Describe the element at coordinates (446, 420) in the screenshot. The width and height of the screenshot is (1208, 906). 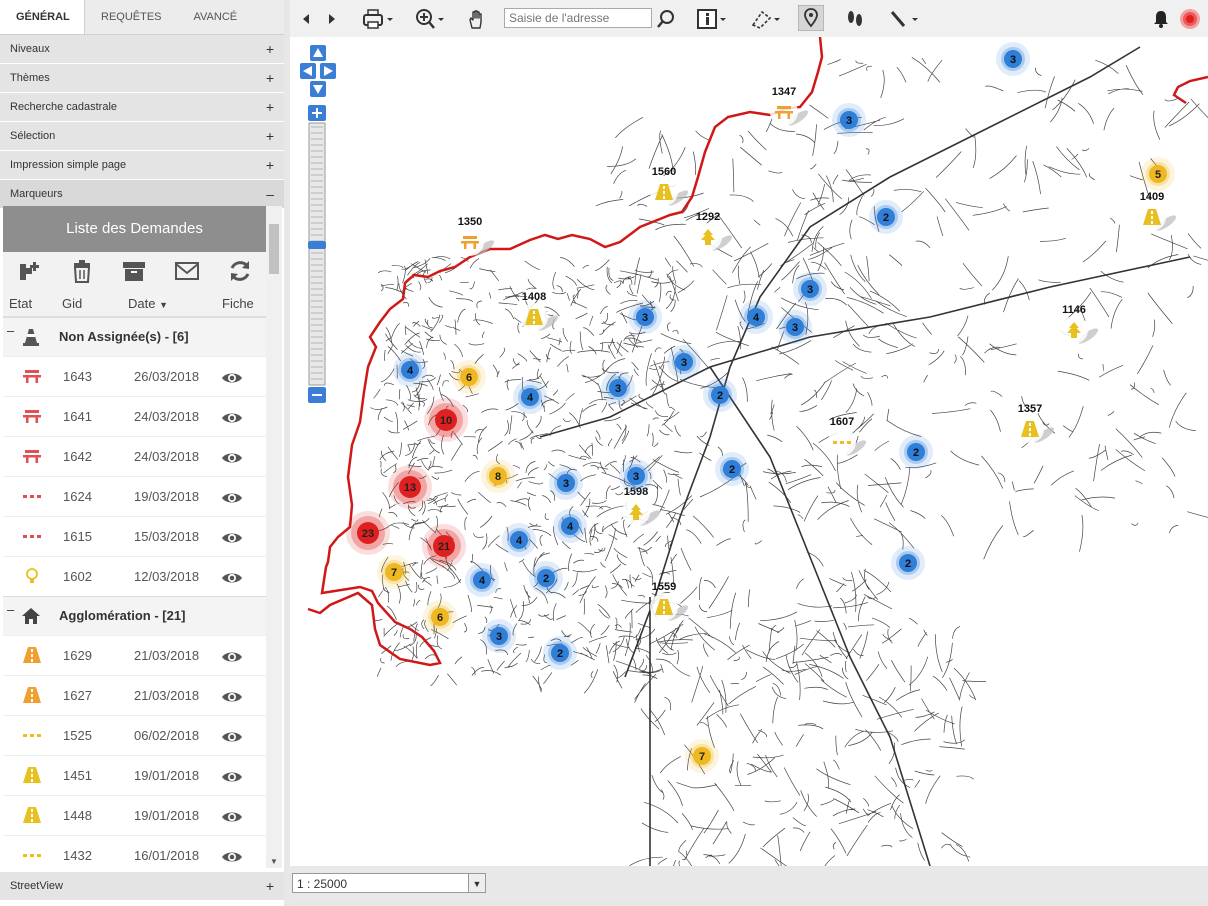
I see `marker-cluster: 10` at that location.